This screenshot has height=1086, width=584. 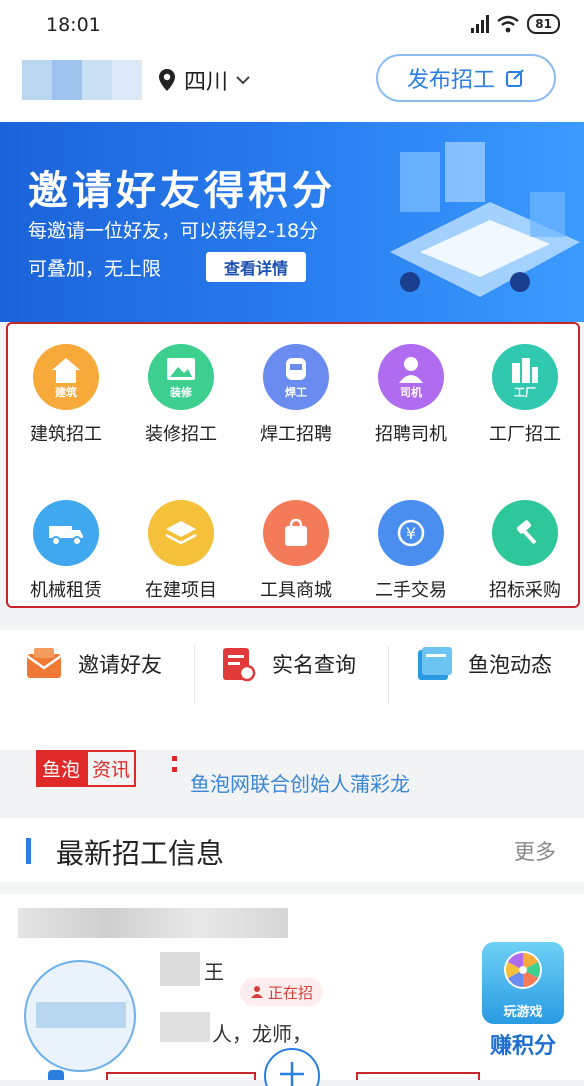 I want to click on news-brand-part1: 鱼泡, so click(x=61, y=768).